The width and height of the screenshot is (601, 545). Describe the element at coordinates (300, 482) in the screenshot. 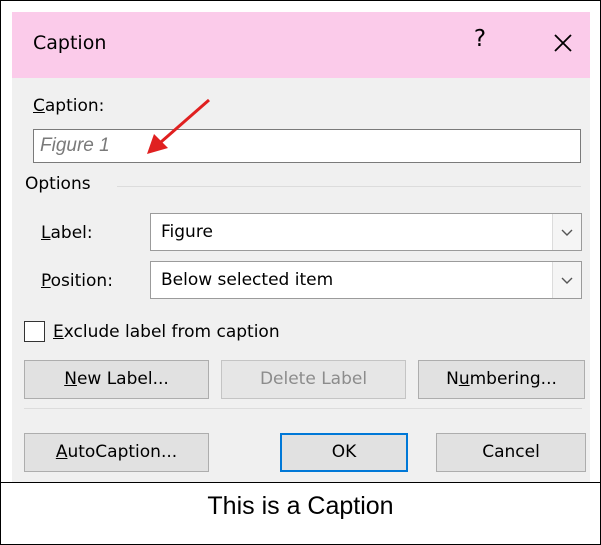

I see `figure-divider` at that location.